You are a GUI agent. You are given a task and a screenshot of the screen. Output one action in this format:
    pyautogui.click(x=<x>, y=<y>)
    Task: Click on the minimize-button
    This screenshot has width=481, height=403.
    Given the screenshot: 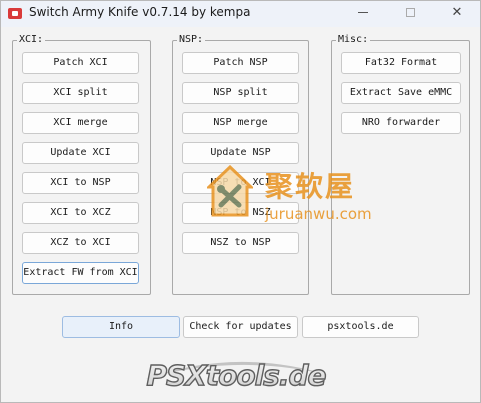 What is the action you would take?
    pyautogui.click(x=363, y=14)
    